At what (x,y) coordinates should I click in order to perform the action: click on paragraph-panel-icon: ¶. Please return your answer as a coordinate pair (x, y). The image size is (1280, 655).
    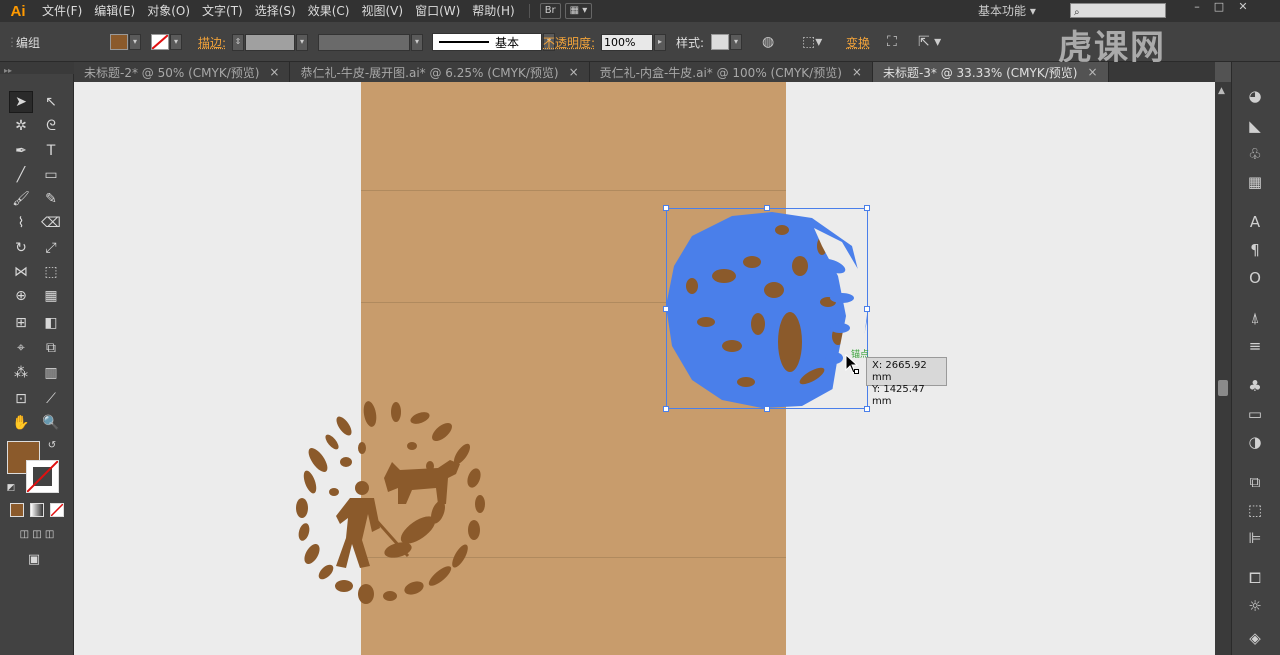
    Looking at the image, I should click on (1255, 250).